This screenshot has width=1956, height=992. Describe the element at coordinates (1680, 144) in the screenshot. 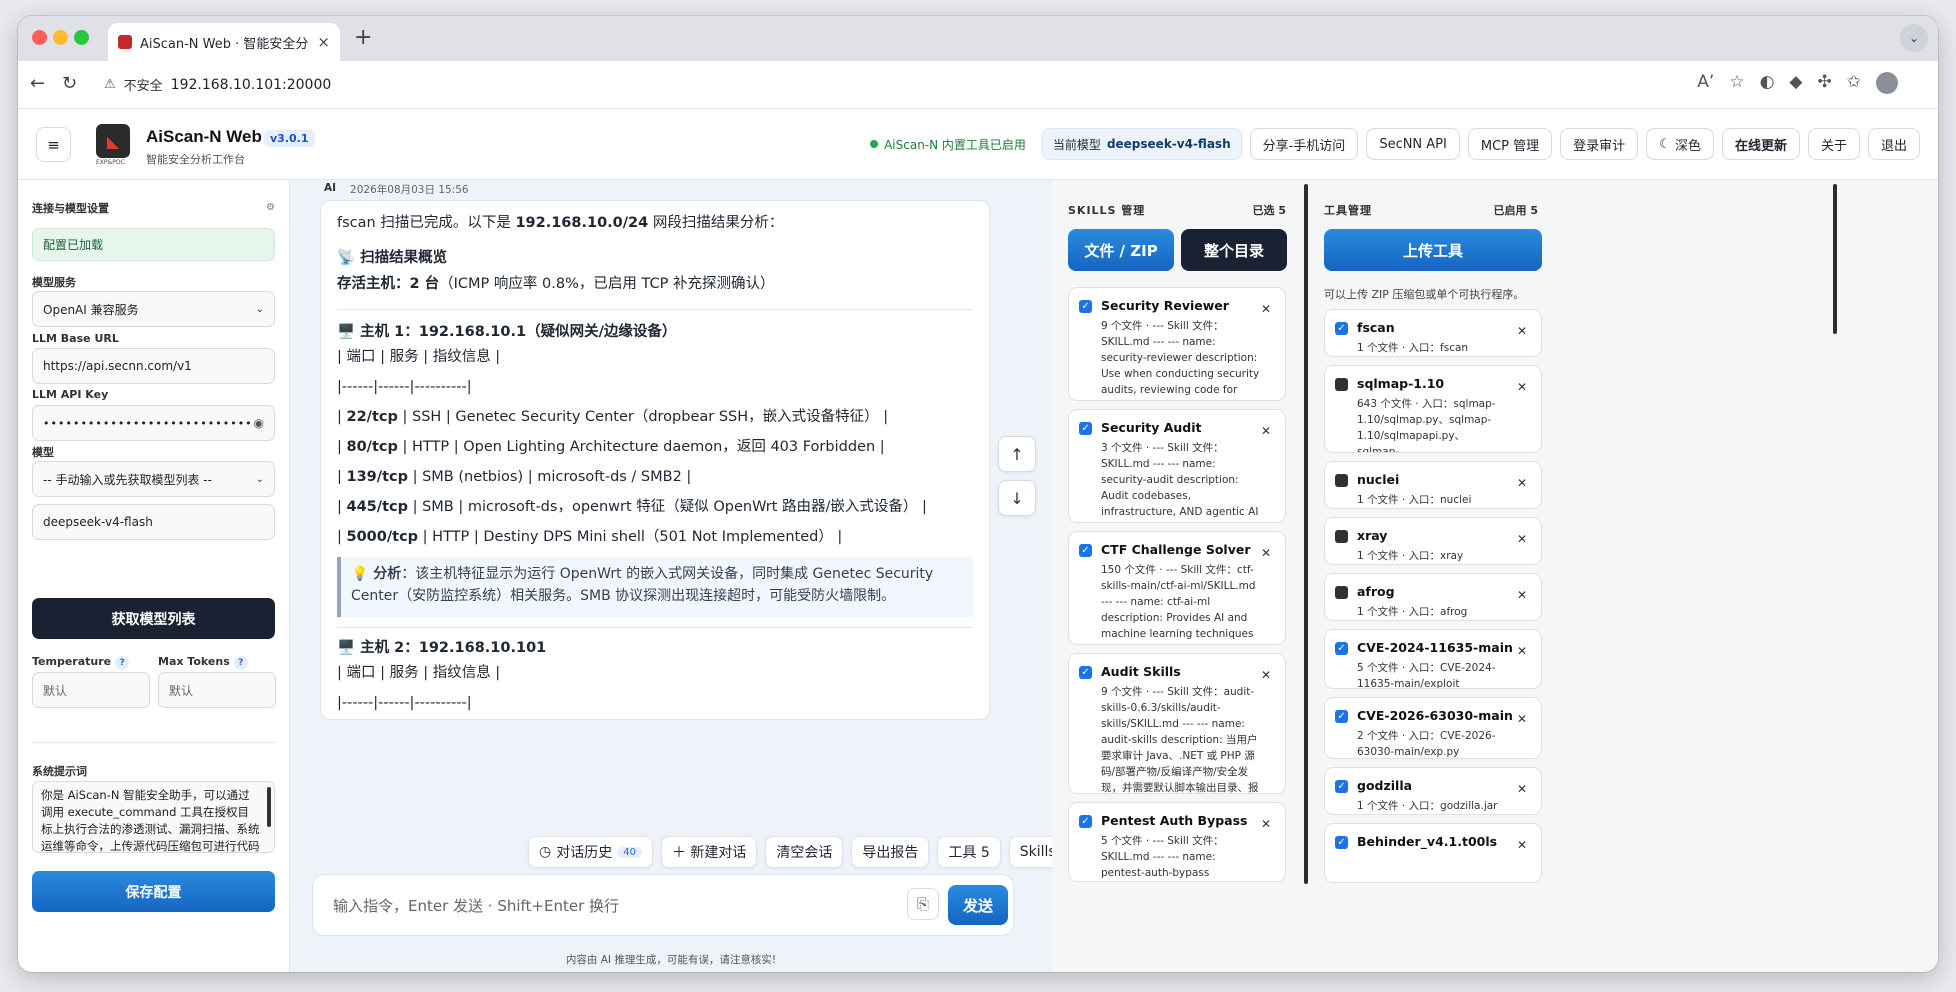

I see `dark-mode-button: ☾ 深色` at that location.